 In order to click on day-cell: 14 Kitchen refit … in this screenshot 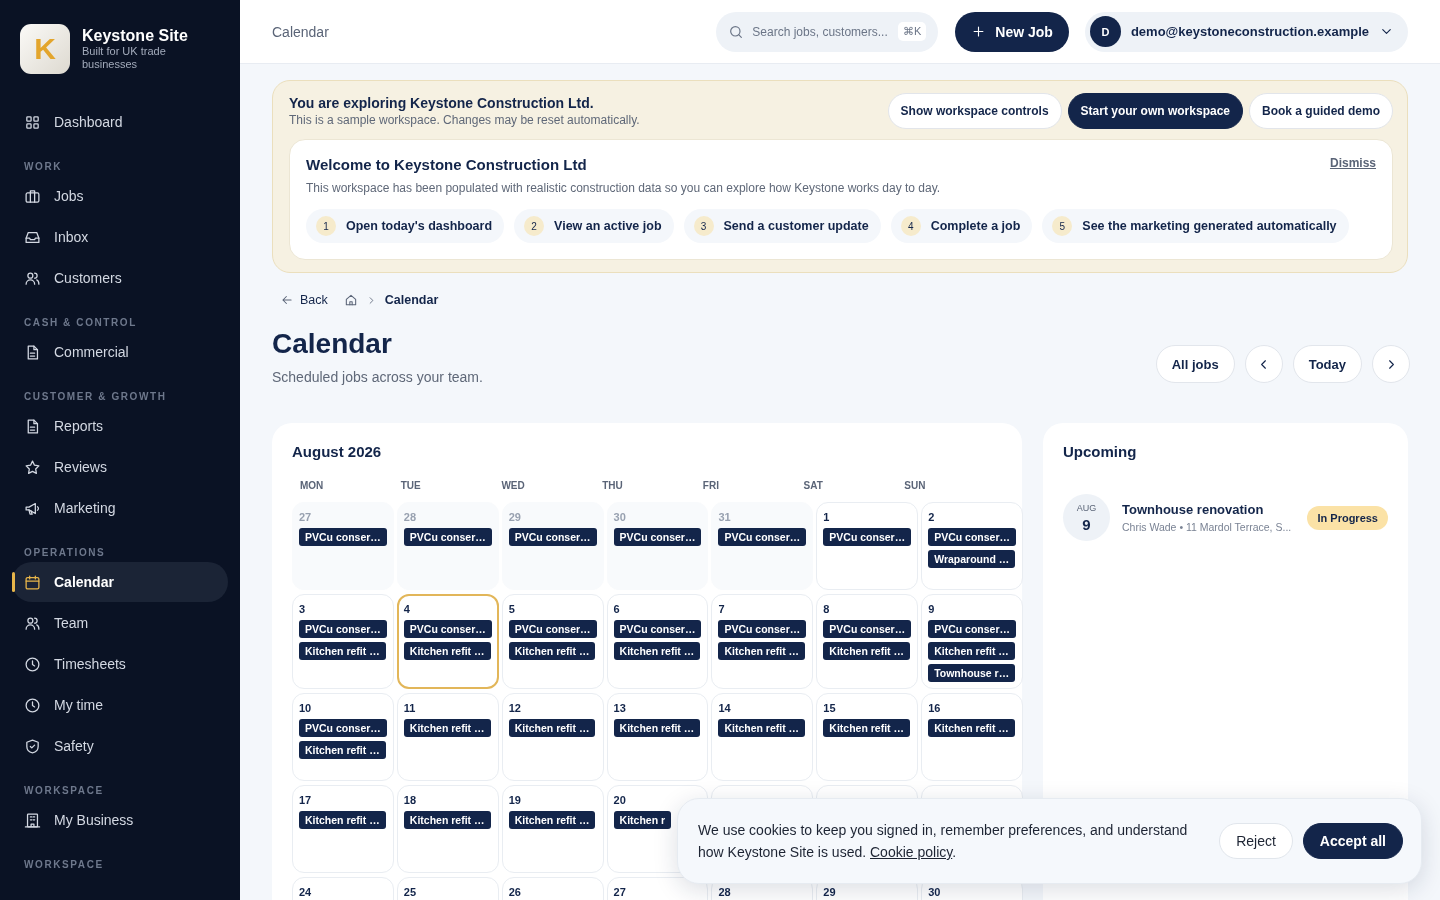, I will do `click(762, 737)`.